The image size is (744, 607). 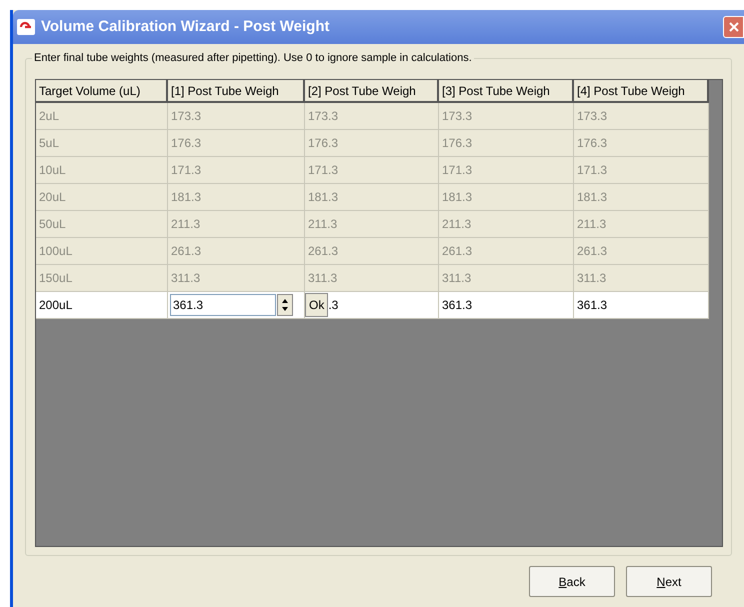 What do you see at coordinates (102, 91) in the screenshot?
I see `column-header: Target Volume (uL)` at bounding box center [102, 91].